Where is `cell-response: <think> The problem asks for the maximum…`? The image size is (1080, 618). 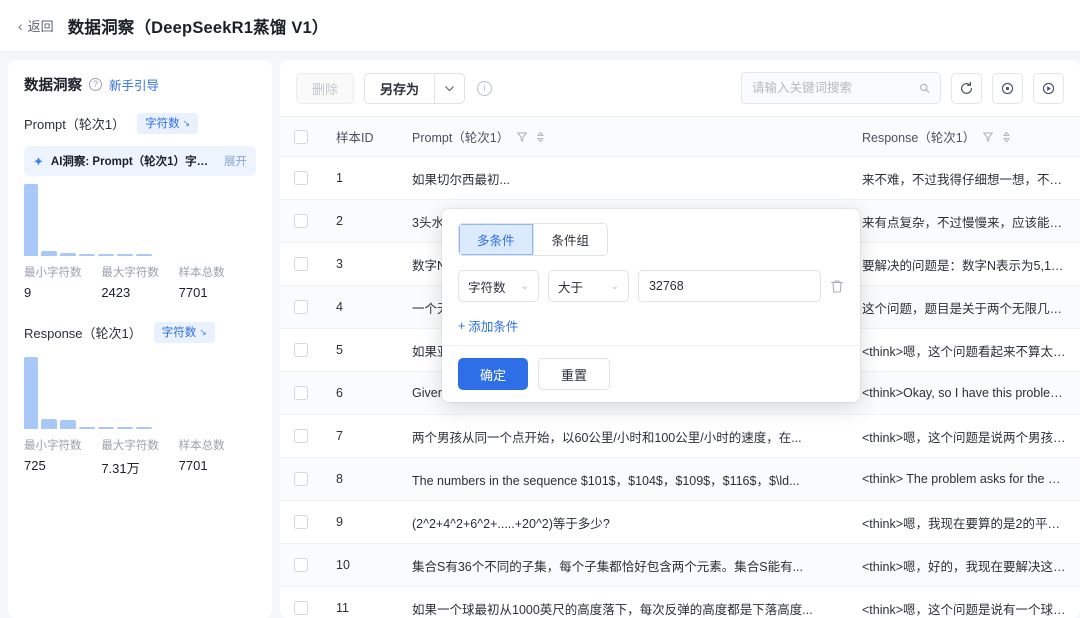
cell-response: <think> The problem asks for the maximum… is located at coordinates (964, 479).